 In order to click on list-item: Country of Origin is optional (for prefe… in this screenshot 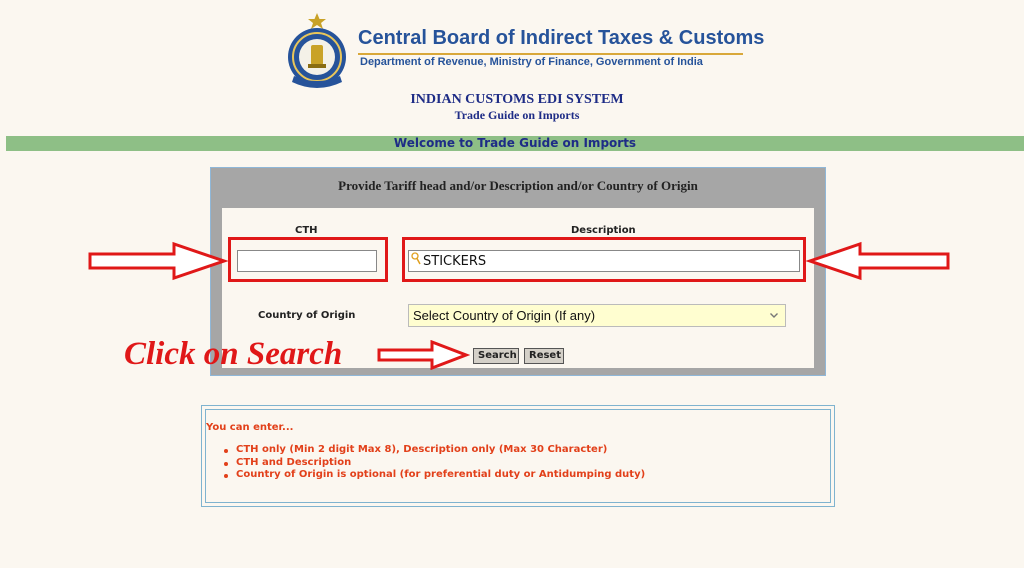, I will do `click(433, 475)`.